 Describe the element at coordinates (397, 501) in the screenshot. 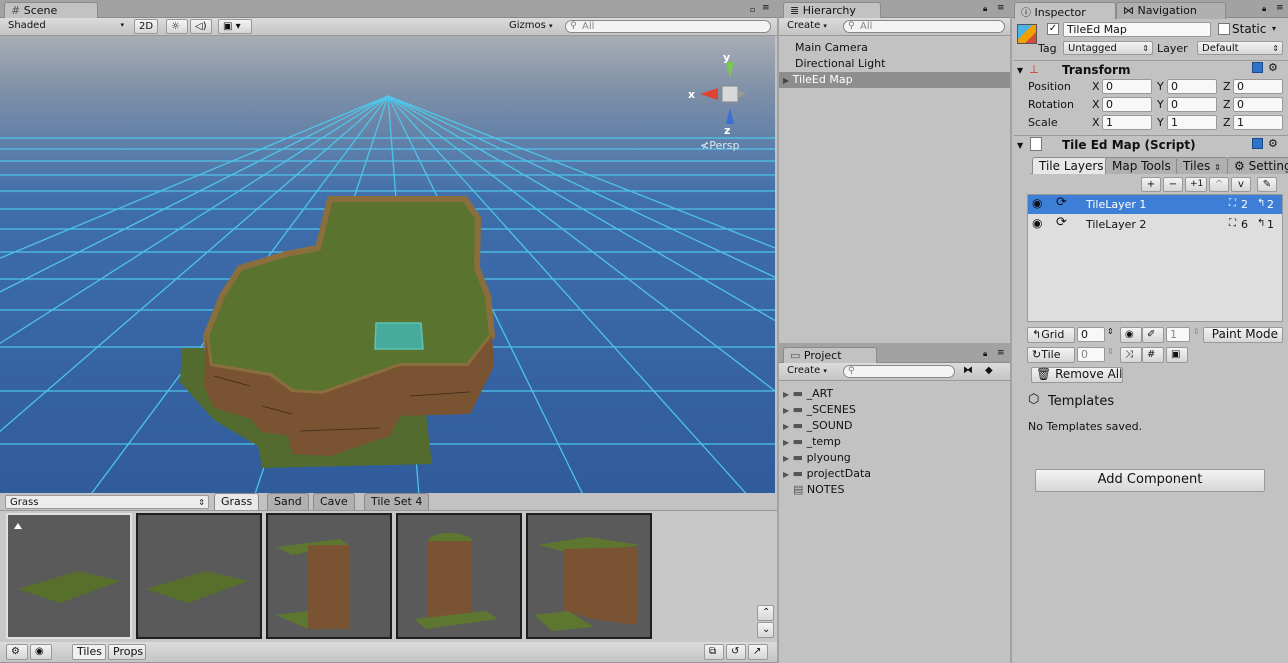

I see `tileset-tab-4: Tile Set 4` at that location.